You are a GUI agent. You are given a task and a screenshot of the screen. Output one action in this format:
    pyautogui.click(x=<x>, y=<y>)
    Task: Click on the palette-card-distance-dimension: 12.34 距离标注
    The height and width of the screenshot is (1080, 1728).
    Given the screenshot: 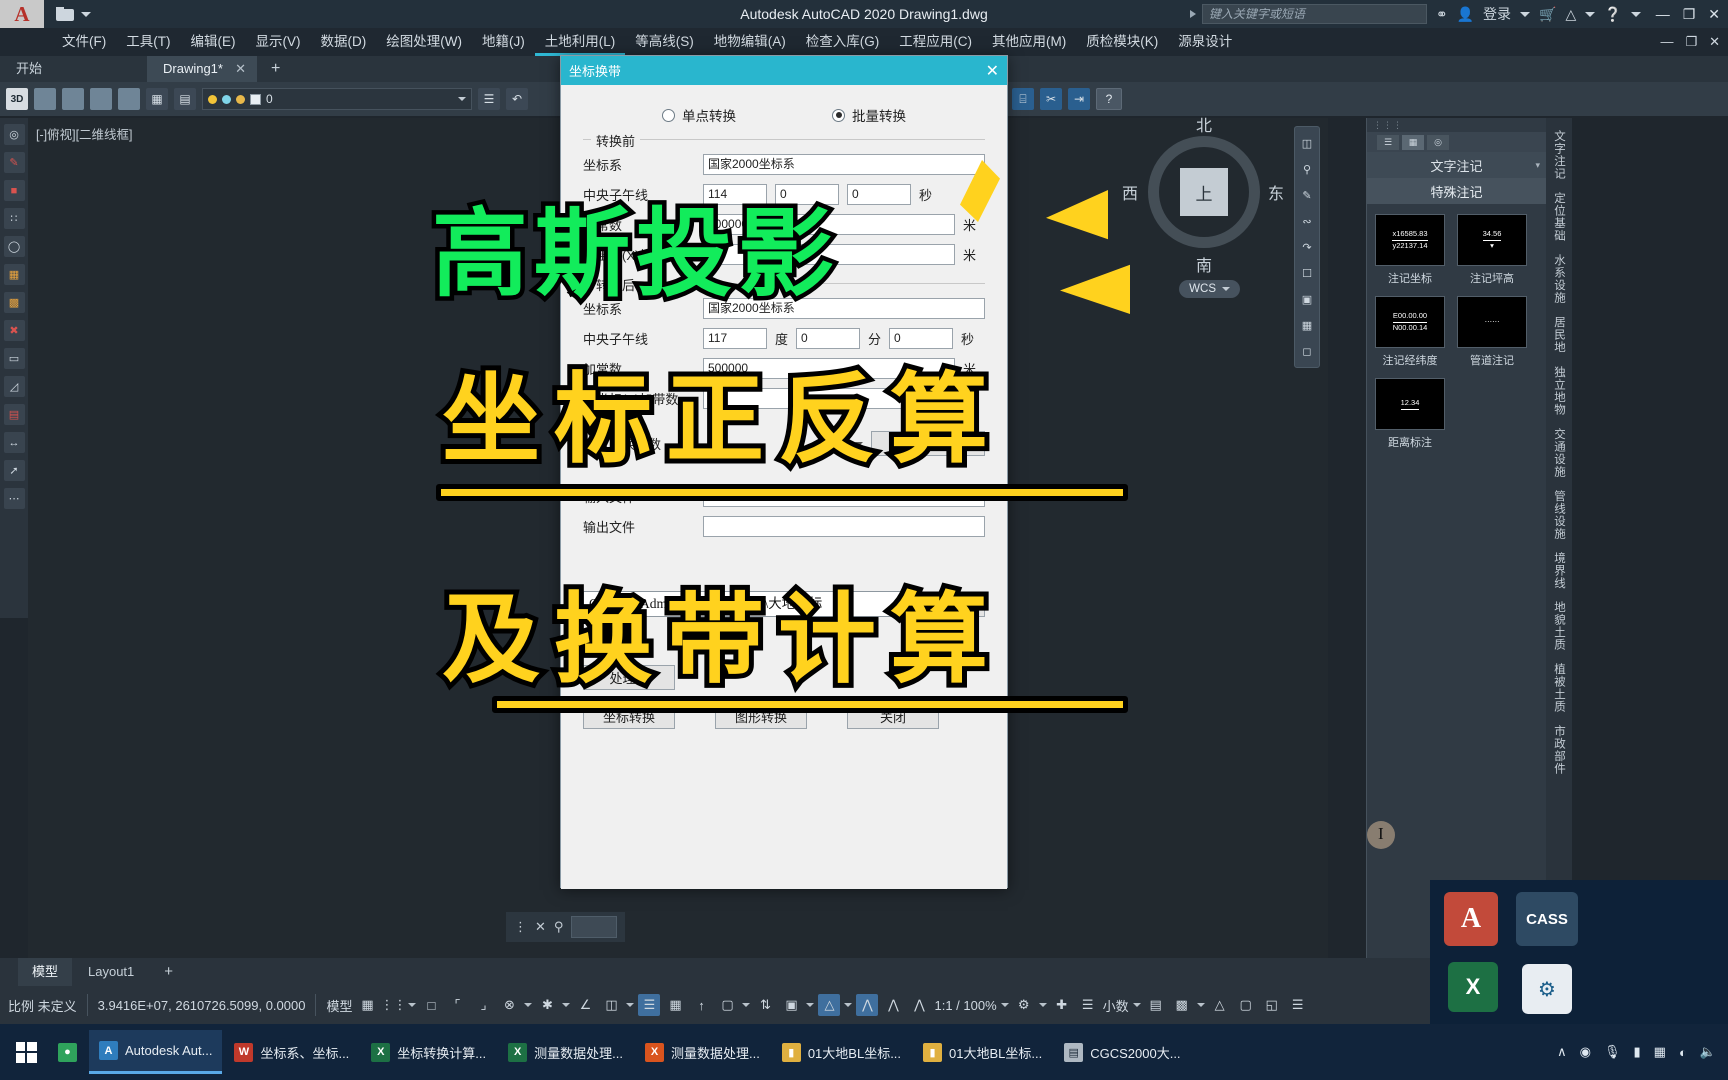 What is the action you would take?
    pyautogui.click(x=1410, y=414)
    